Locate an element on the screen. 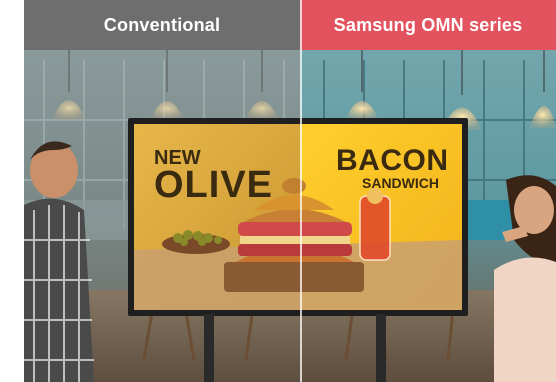  conventional-label: Conventional is located at coordinates (162, 25).